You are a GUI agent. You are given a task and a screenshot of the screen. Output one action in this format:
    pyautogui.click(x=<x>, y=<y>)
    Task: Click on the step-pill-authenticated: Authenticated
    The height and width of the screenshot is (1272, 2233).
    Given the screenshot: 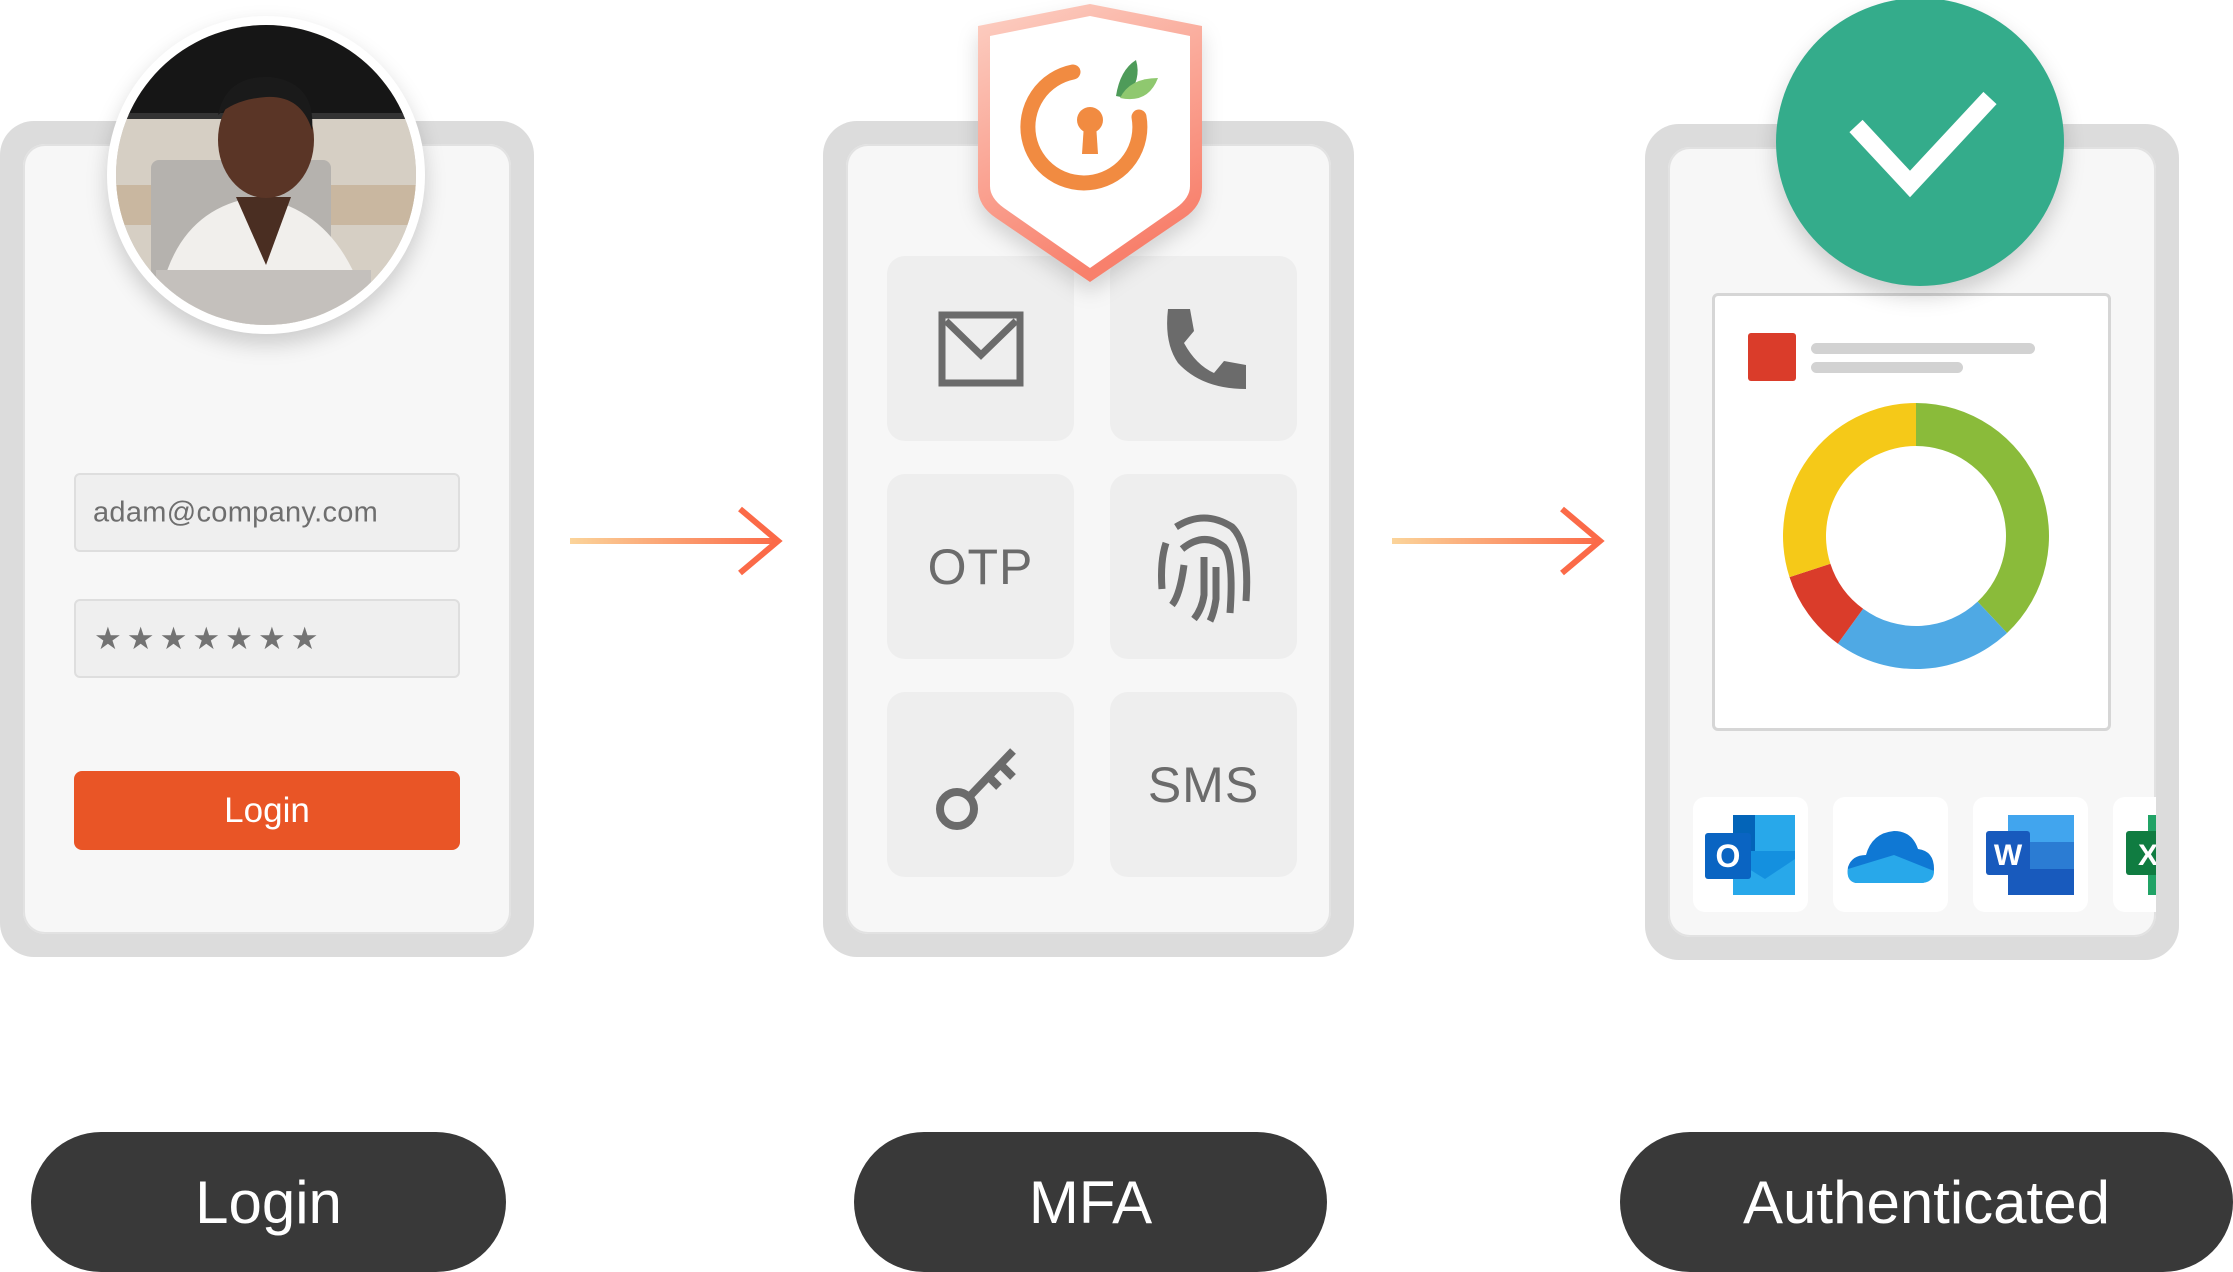 What is the action you would take?
    pyautogui.click(x=1926, y=1202)
    